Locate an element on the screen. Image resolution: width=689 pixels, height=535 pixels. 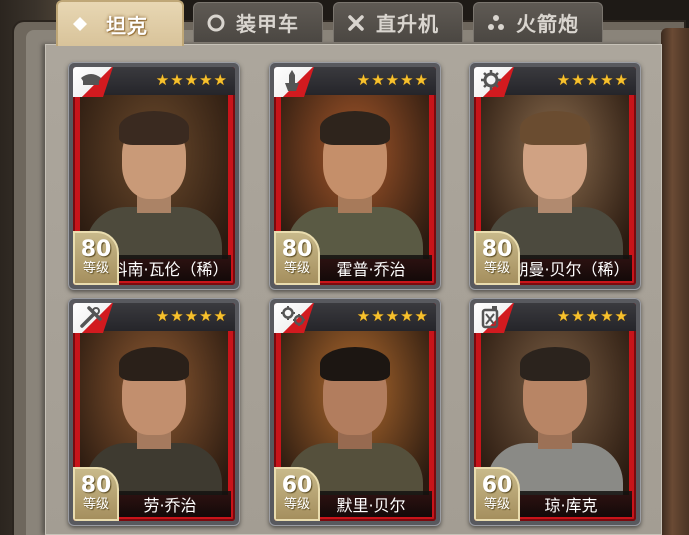
hero-name-bar: 劳·乔治 is located at coordinates (170, 504).